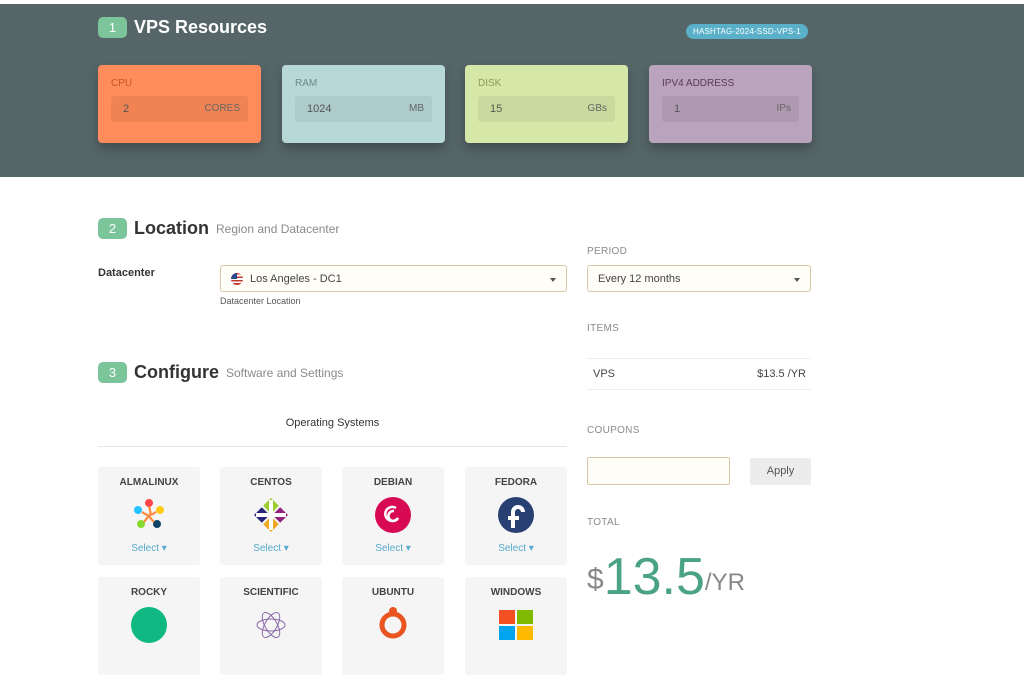 The width and height of the screenshot is (1024, 675). Describe the element at coordinates (658, 471) in the screenshot. I see `coupon-input` at that location.